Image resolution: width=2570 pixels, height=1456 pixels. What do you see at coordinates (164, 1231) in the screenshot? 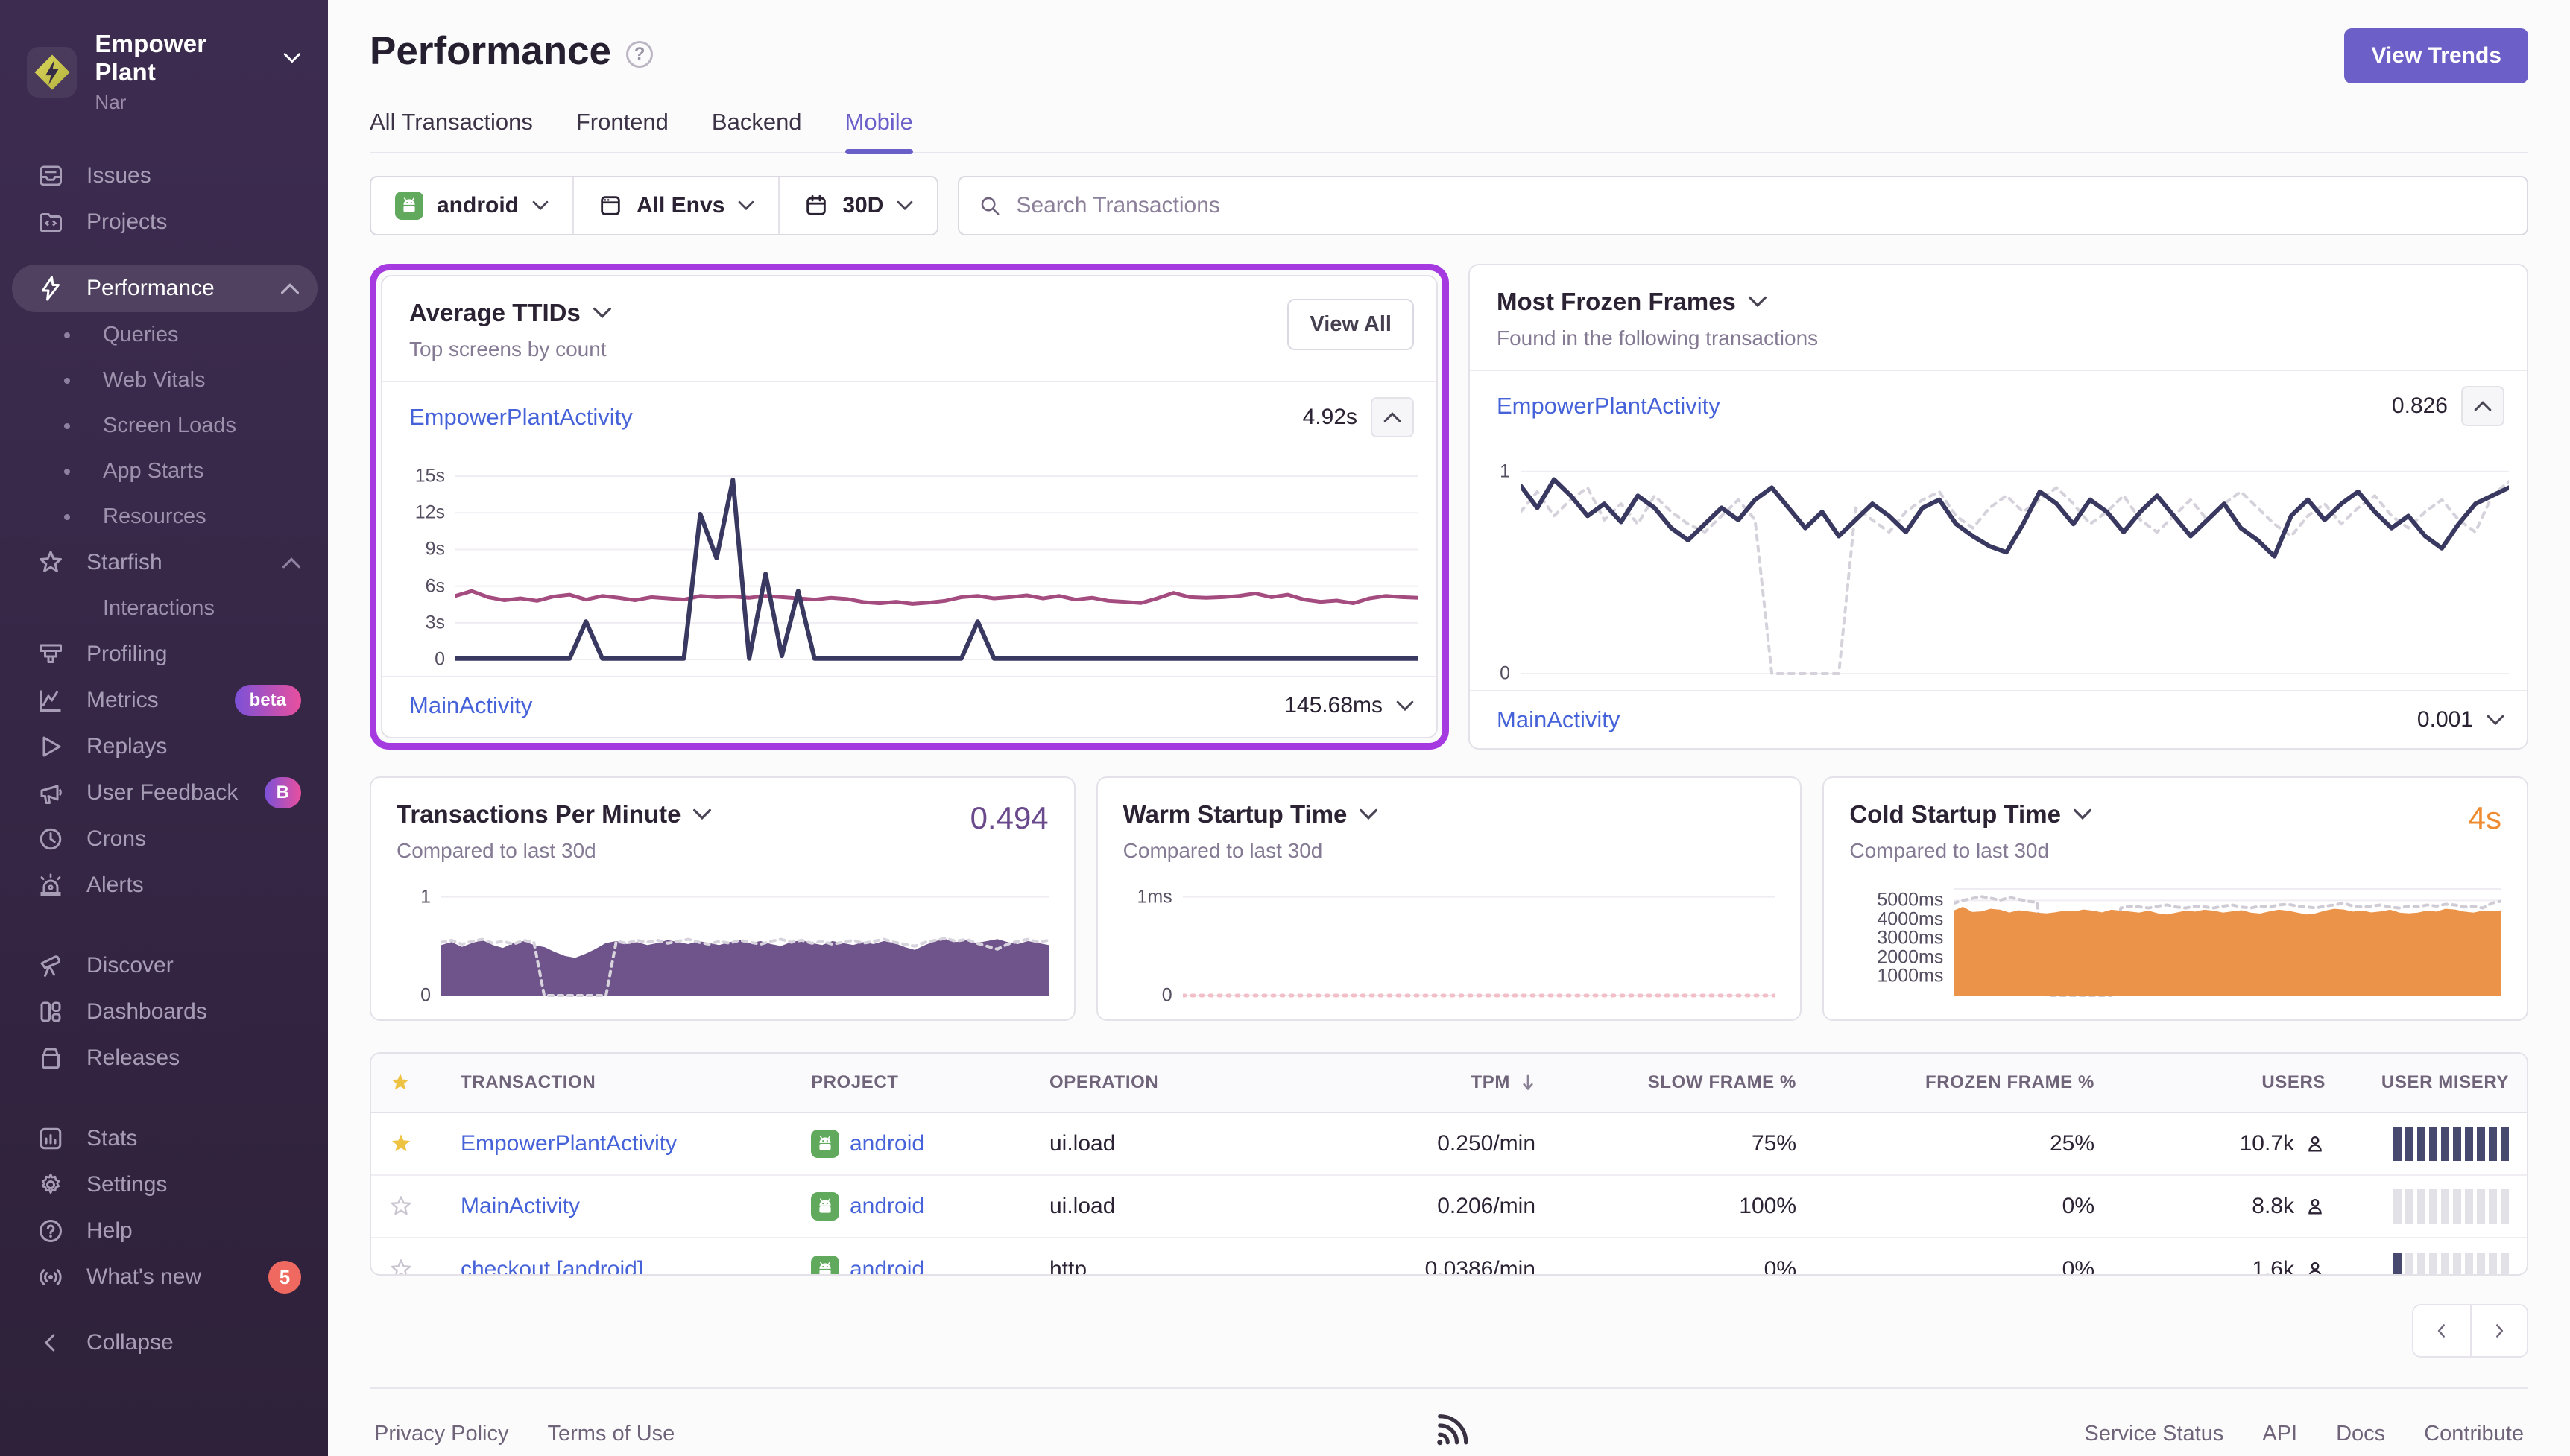
I see `sidebar-item-help: Help` at bounding box center [164, 1231].